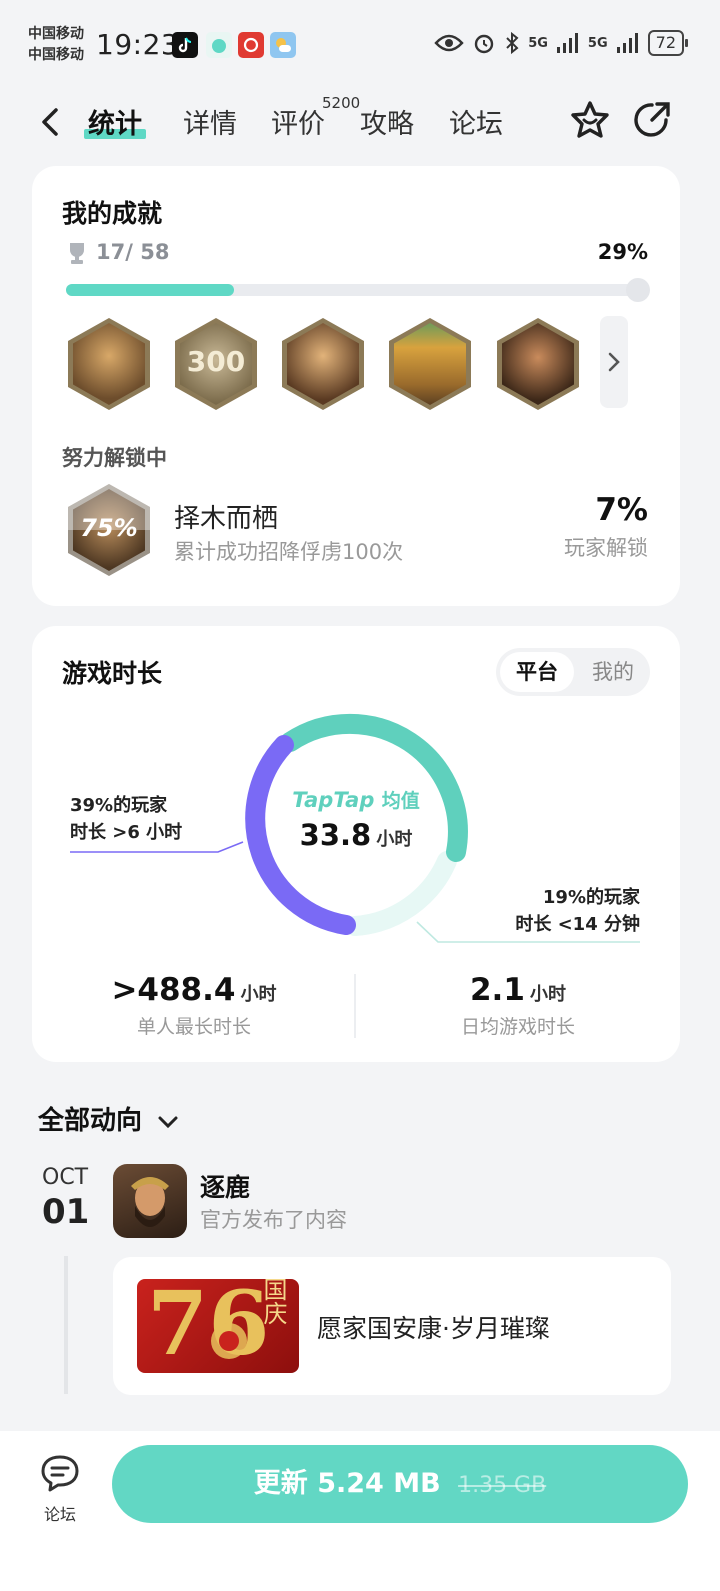 This screenshot has width=720, height=1591. What do you see at coordinates (168, 1122) in the screenshot?
I see `chevron-down-icon` at bounding box center [168, 1122].